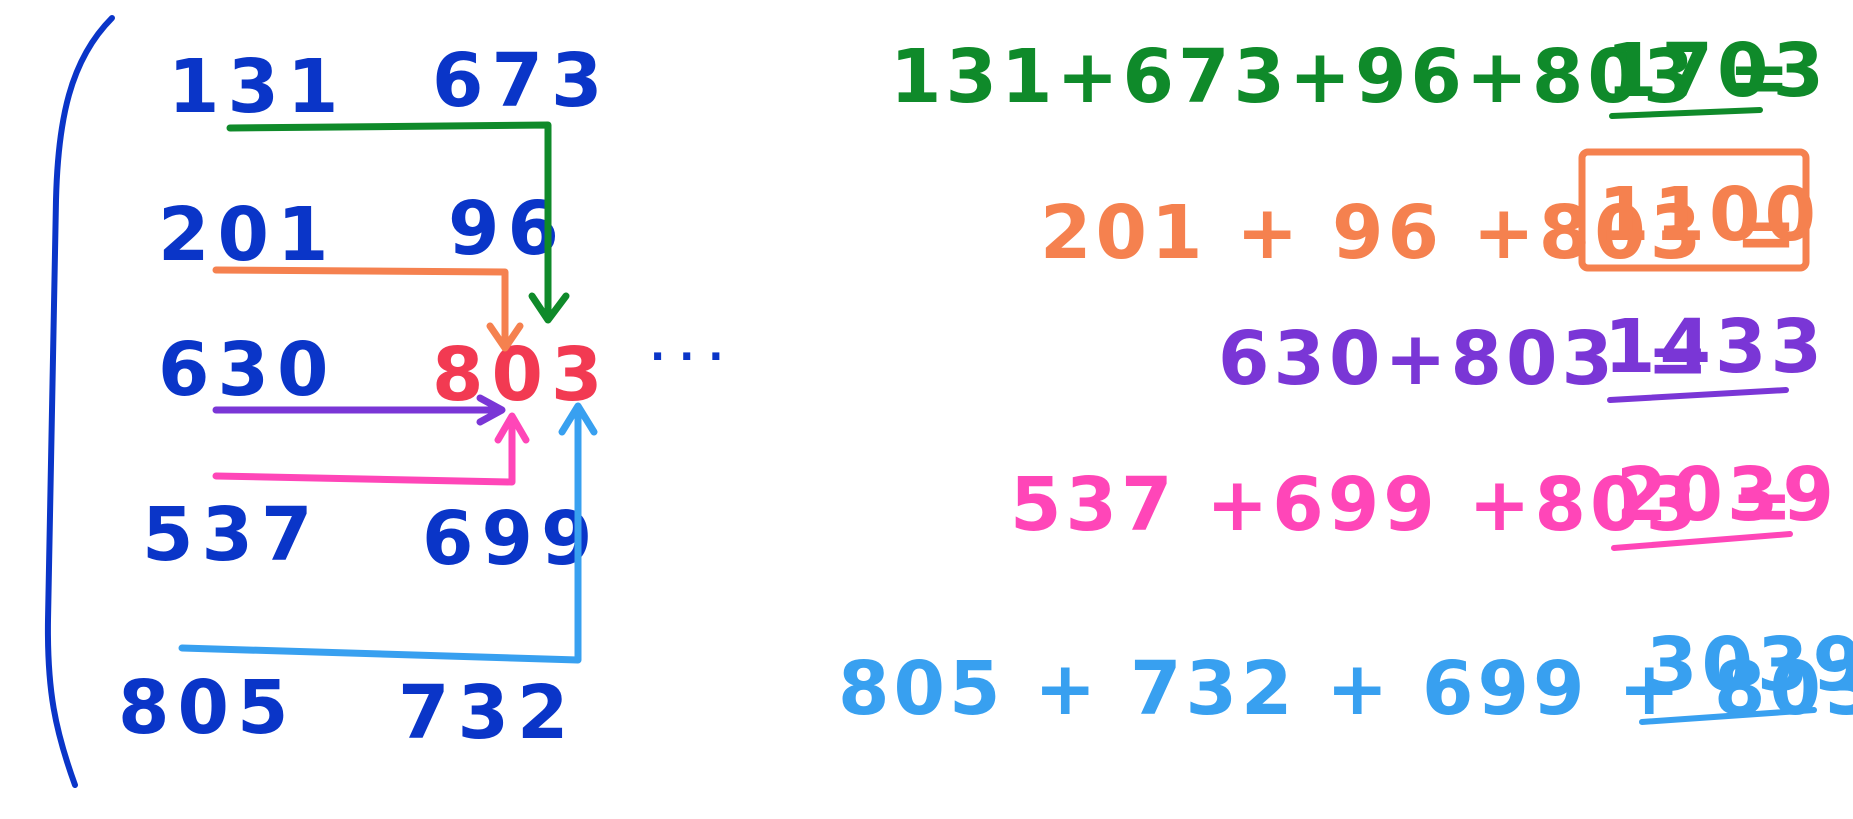 The image size is (1853, 819). What do you see at coordinates (1717, 71) in the screenshot?
I see `equation-1-result: 1703` at bounding box center [1717, 71].